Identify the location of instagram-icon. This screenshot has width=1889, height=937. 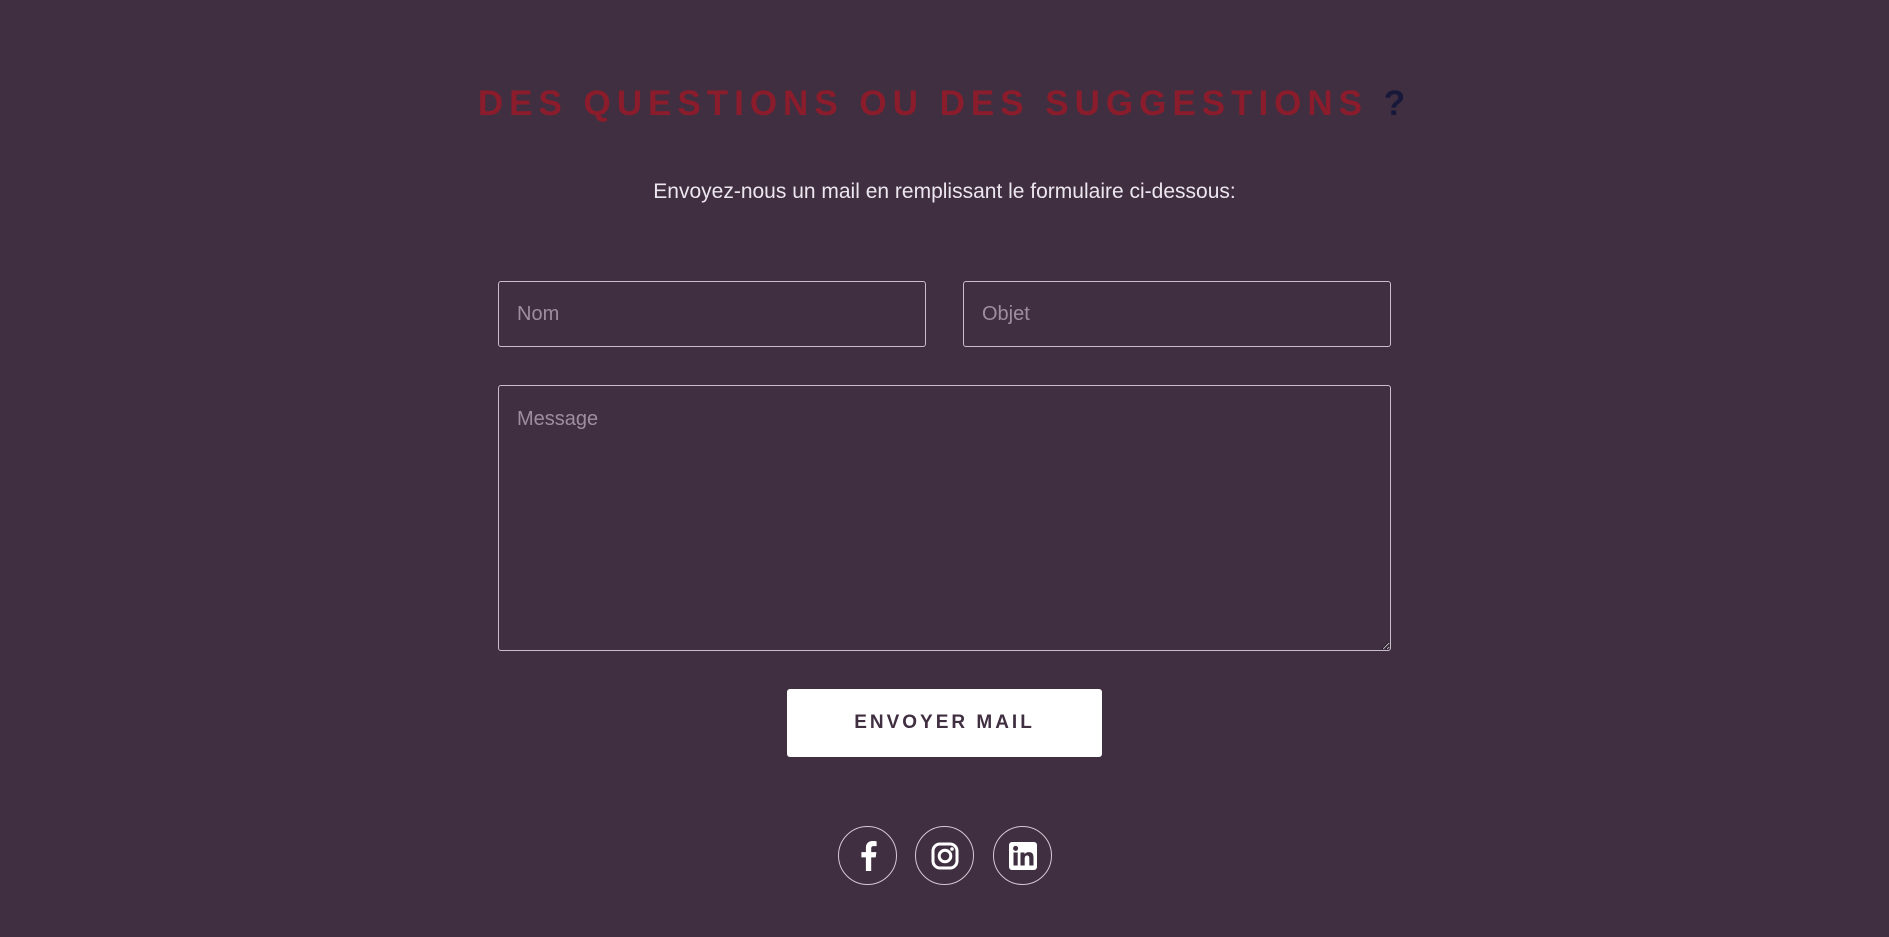
(945, 856).